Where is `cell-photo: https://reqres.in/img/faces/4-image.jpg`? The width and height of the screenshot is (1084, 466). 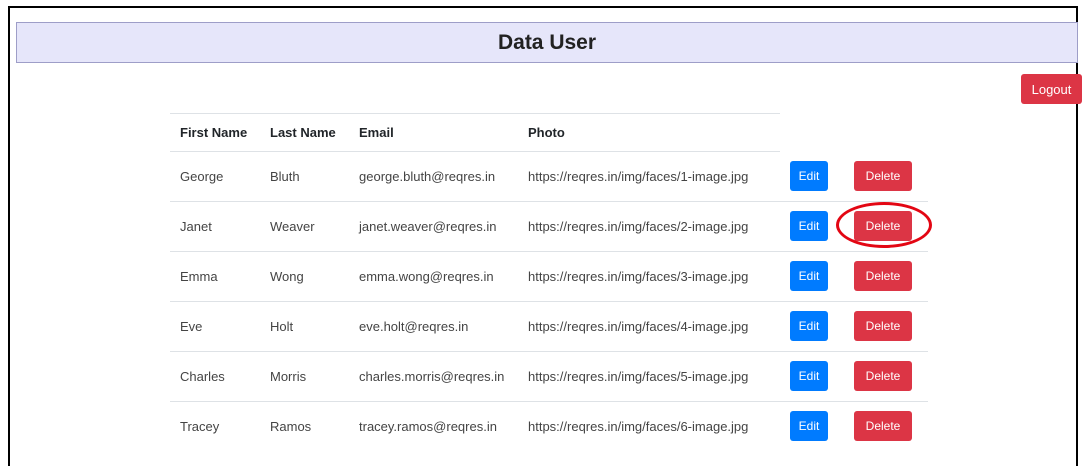 cell-photo: https://reqres.in/img/faces/4-image.jpg is located at coordinates (649, 326).